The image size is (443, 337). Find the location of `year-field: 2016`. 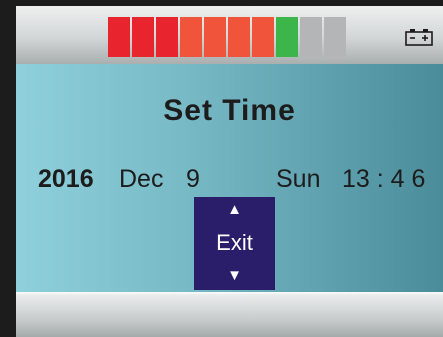

year-field: 2016 is located at coordinates (66, 179).